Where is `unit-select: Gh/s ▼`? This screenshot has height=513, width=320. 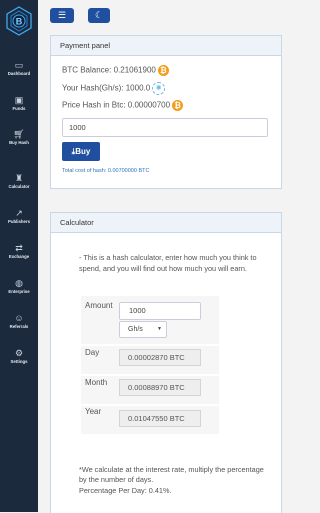
unit-select: Gh/s ▼ is located at coordinates (143, 329).